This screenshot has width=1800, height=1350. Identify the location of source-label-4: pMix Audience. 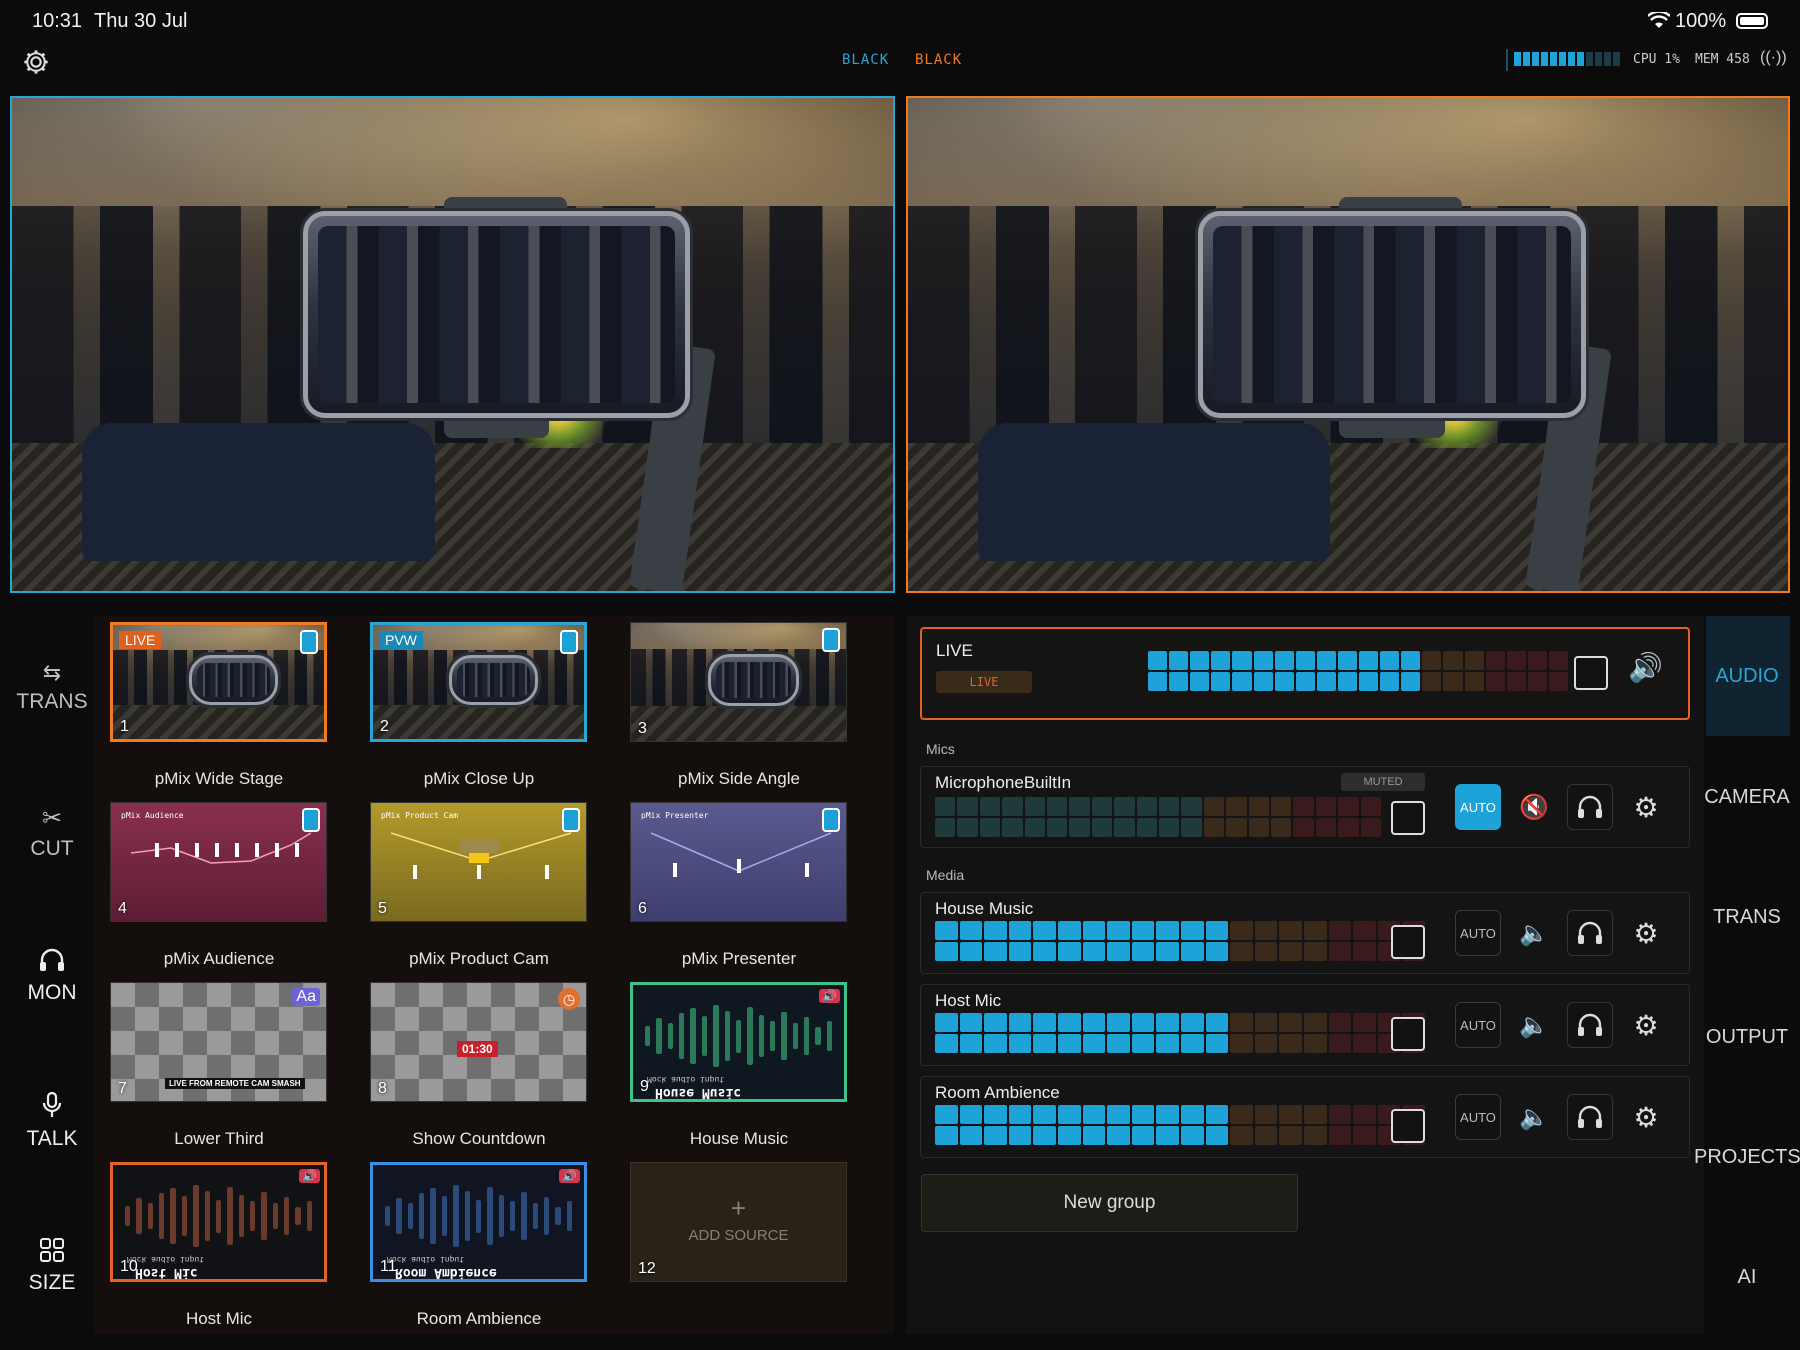
(219, 958).